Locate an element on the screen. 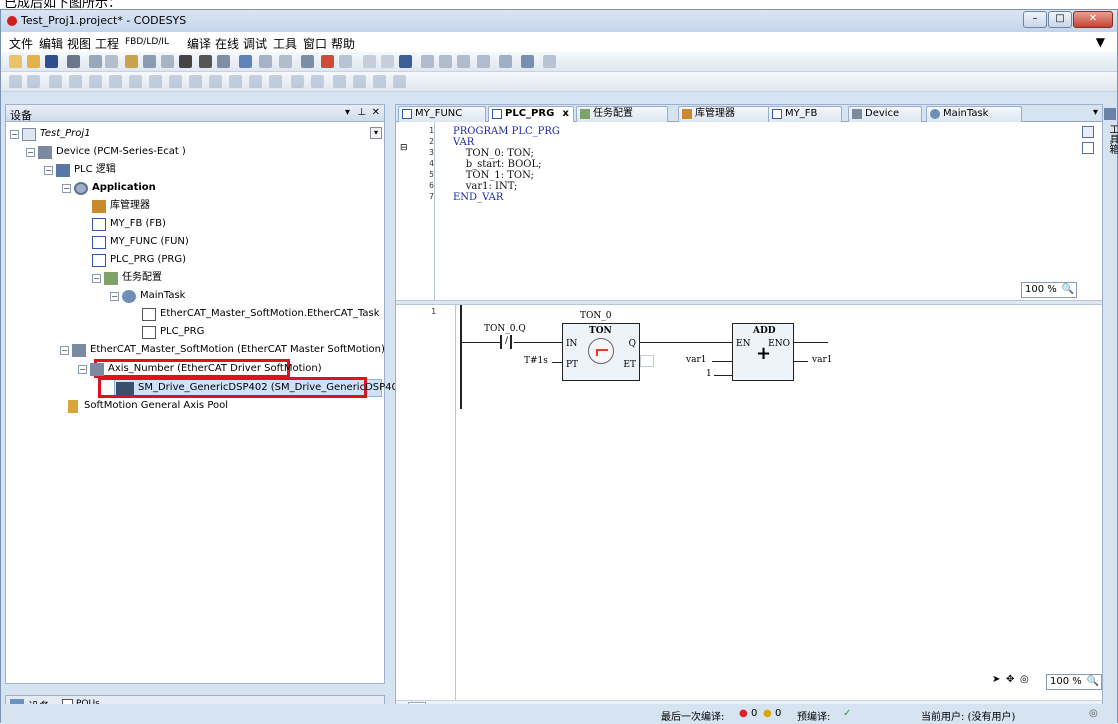 Image resolution: width=1118 pixels, height=724 pixels. ld-set-icon is located at coordinates (195, 81).